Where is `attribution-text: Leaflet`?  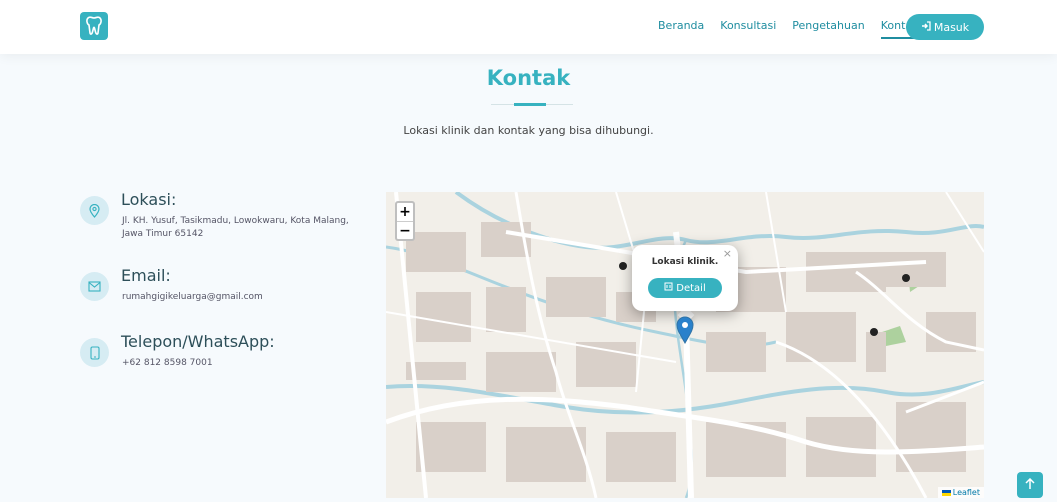 attribution-text: Leaflet is located at coordinates (966, 492).